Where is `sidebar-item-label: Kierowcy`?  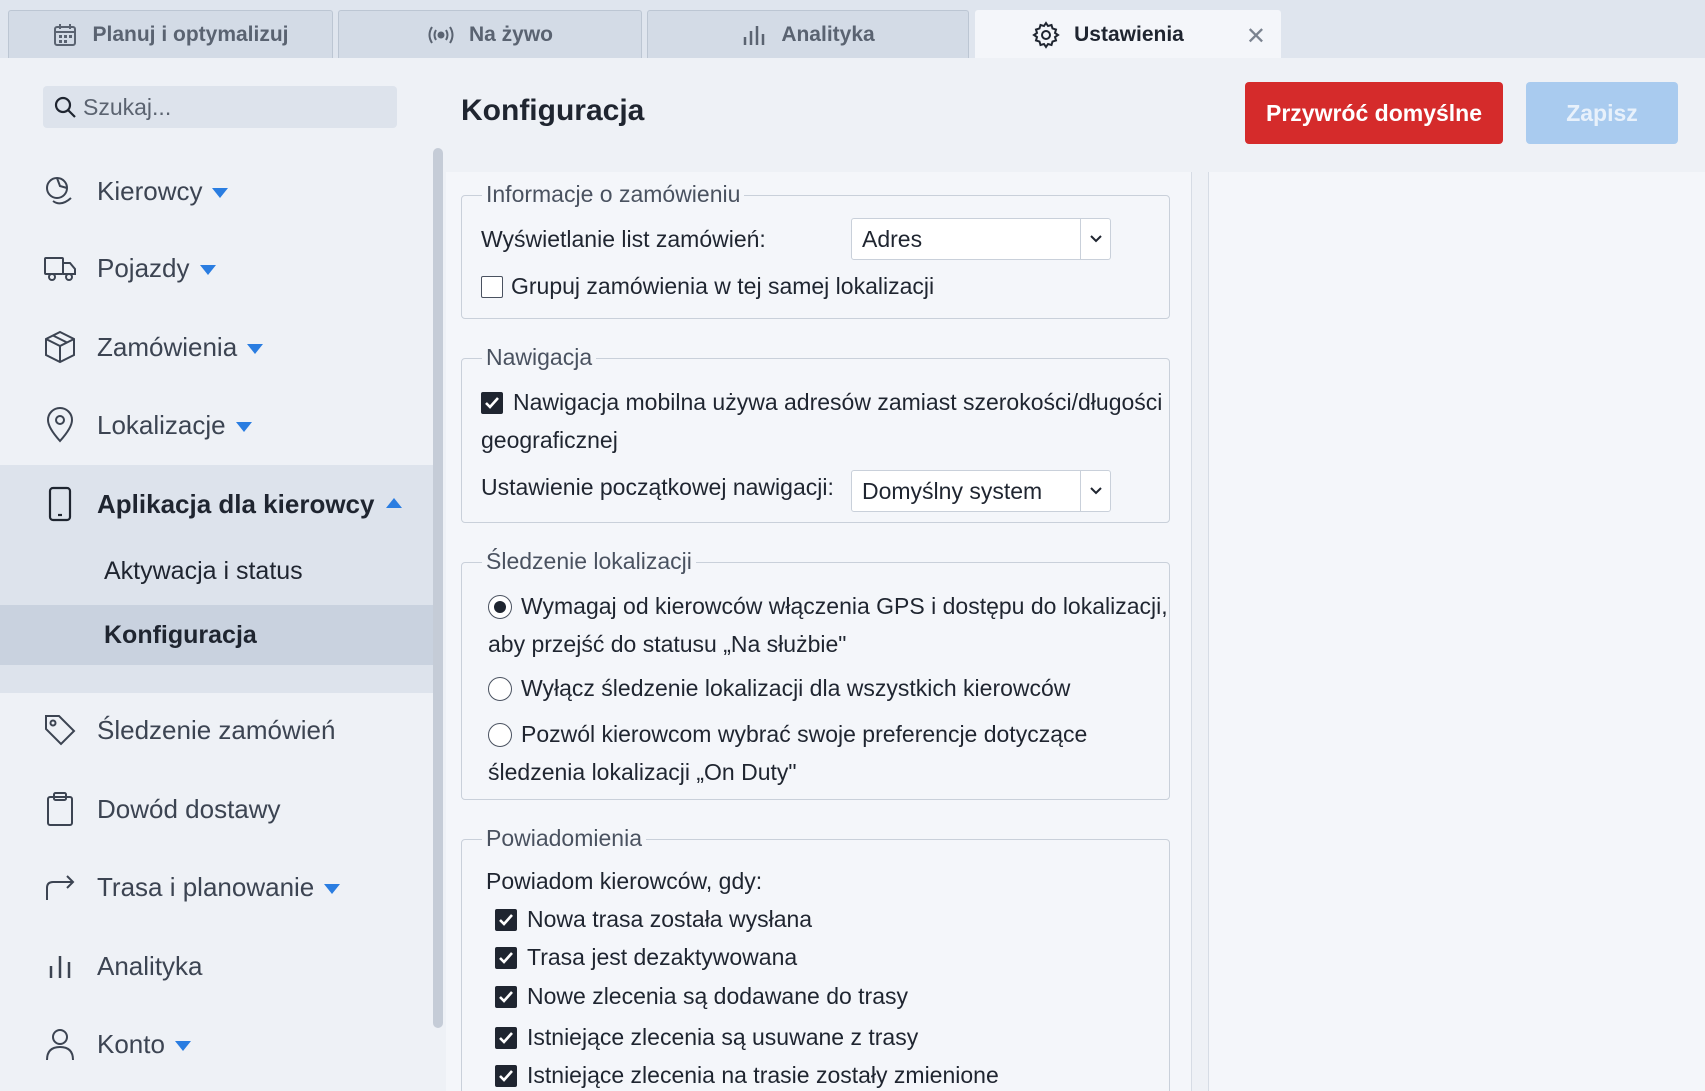
sidebar-item-label: Kierowcy is located at coordinates (150, 190).